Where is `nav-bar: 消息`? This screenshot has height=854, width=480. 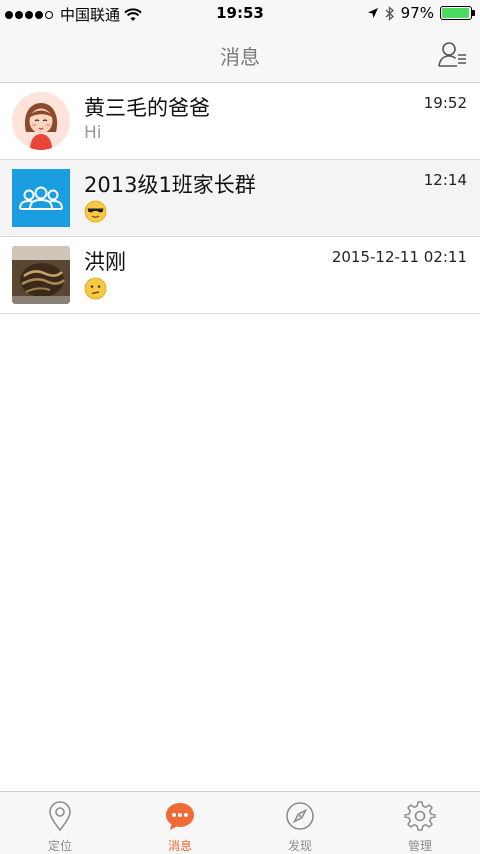 nav-bar: 消息 is located at coordinates (240, 55).